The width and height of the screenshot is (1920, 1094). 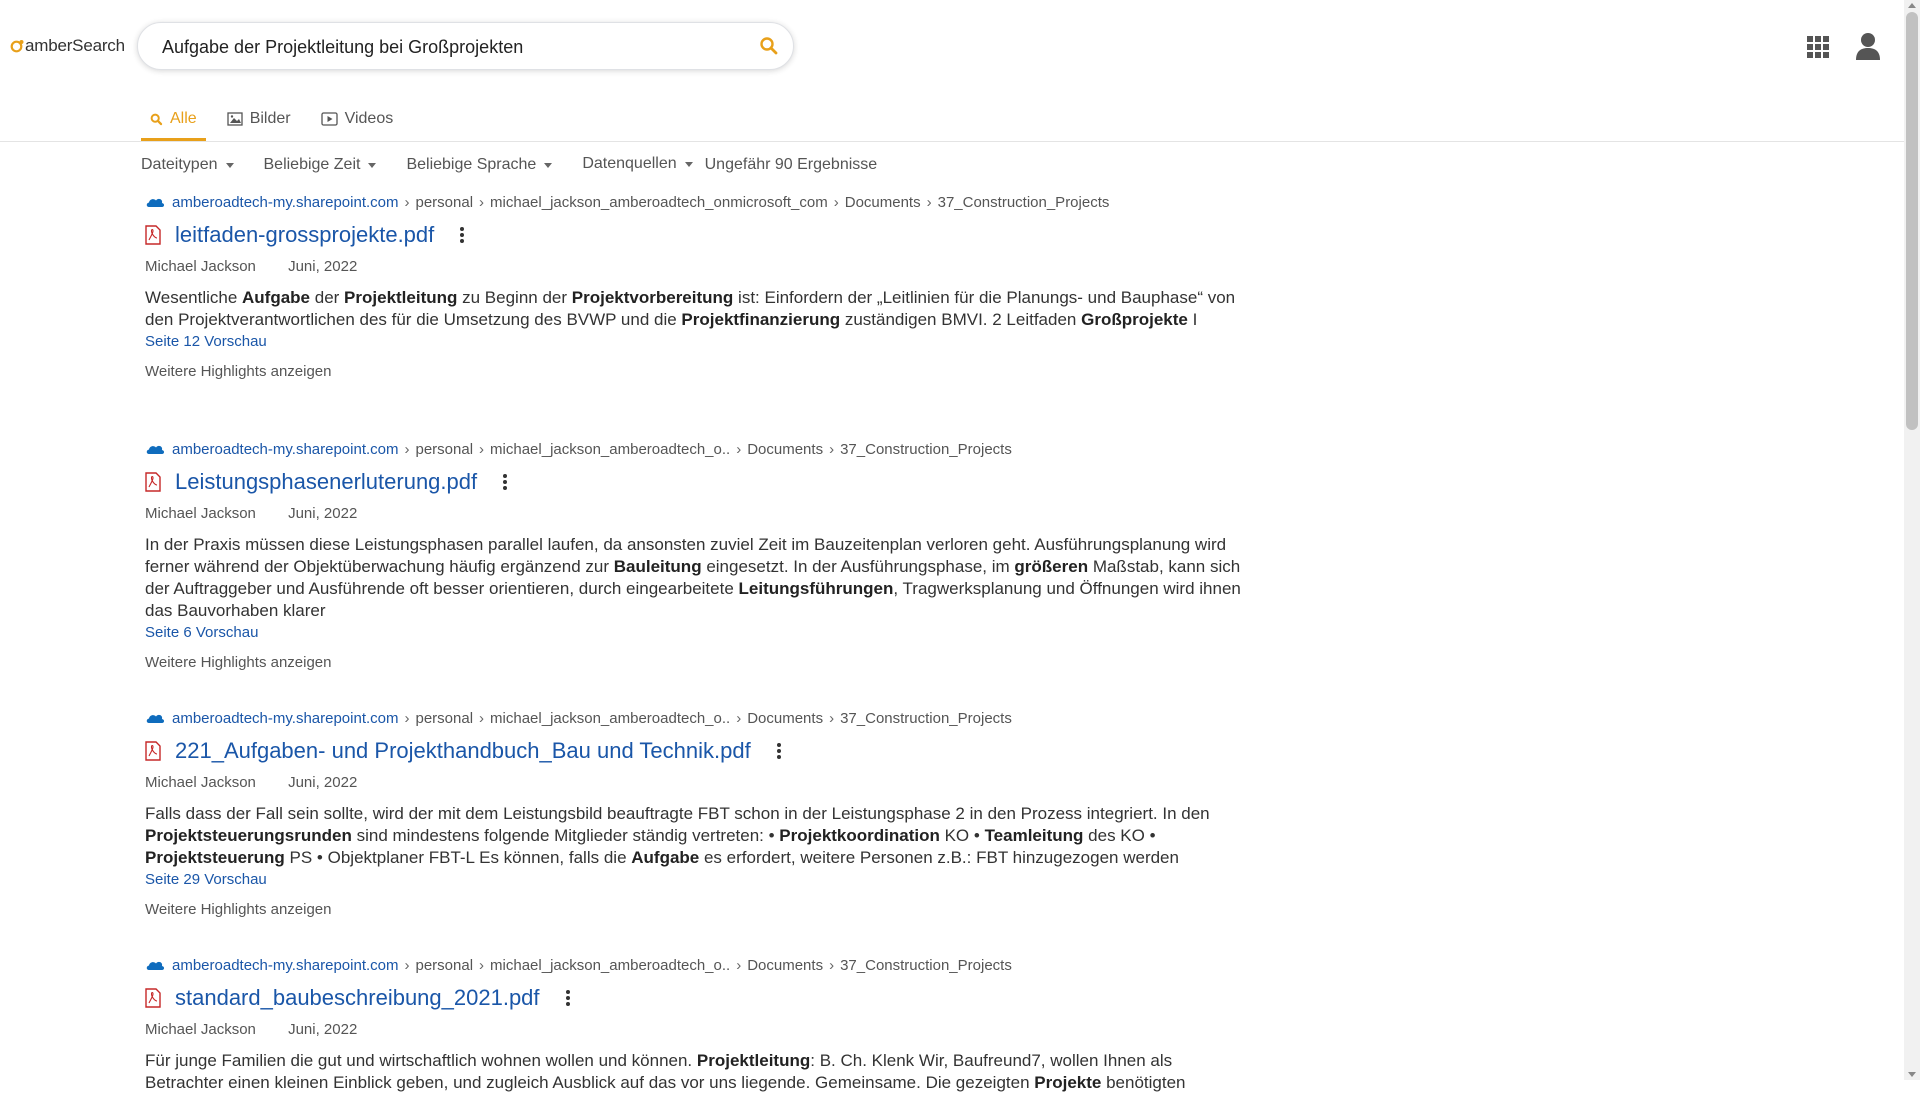 I want to click on tab-label: Videos, so click(x=369, y=118).